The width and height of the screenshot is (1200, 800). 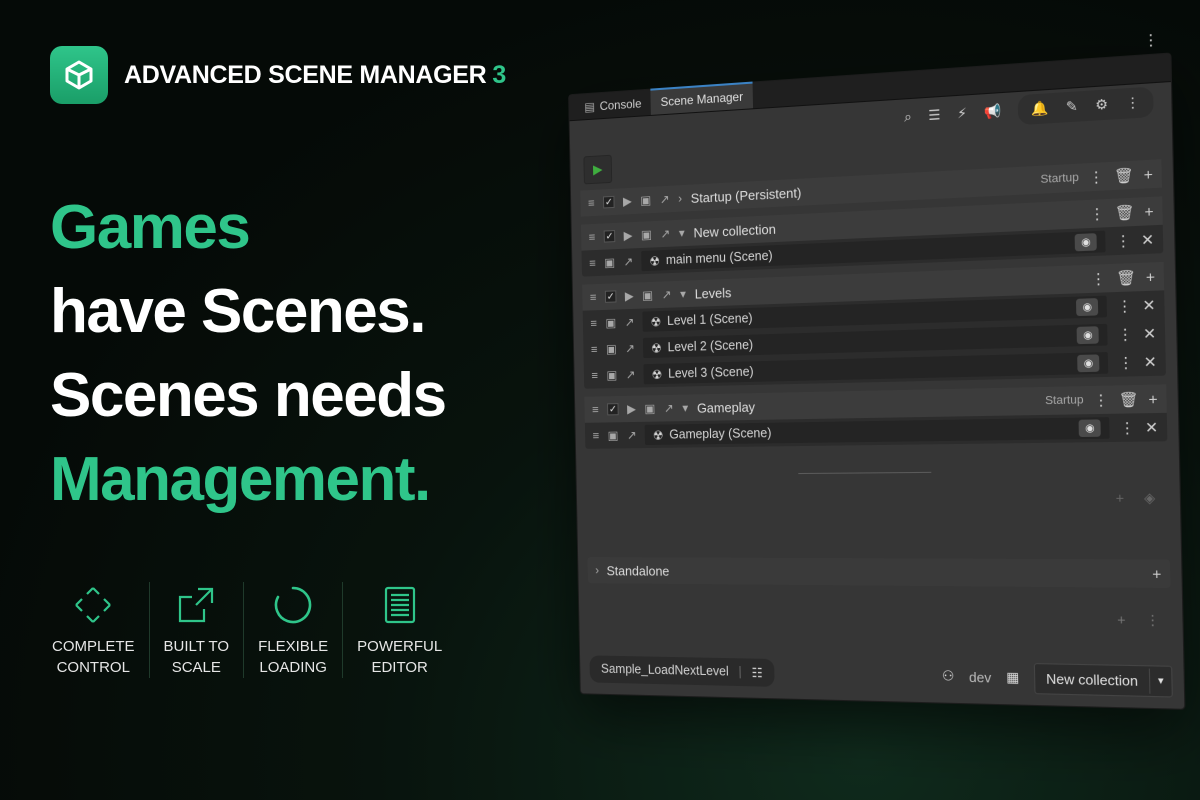 I want to click on megaphone-icon: 📢, so click(x=993, y=112).